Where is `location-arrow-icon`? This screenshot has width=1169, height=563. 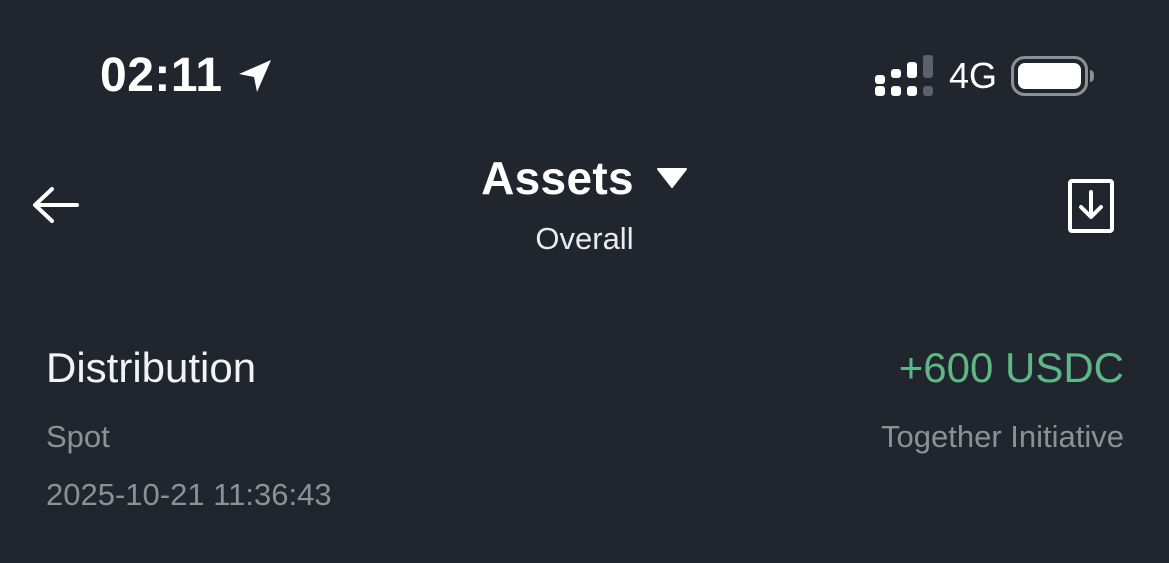 location-arrow-icon is located at coordinates (255, 76).